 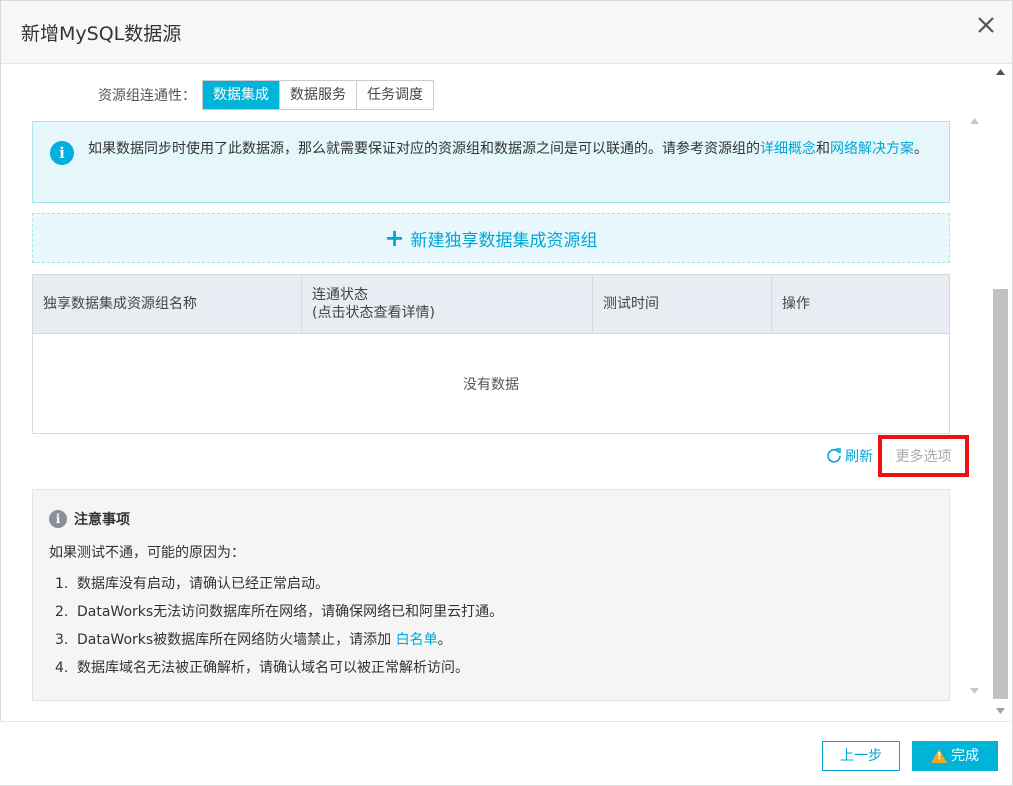 I want to click on new-resource-group-button: + 新建独享数据集成资源组, so click(x=491, y=238).